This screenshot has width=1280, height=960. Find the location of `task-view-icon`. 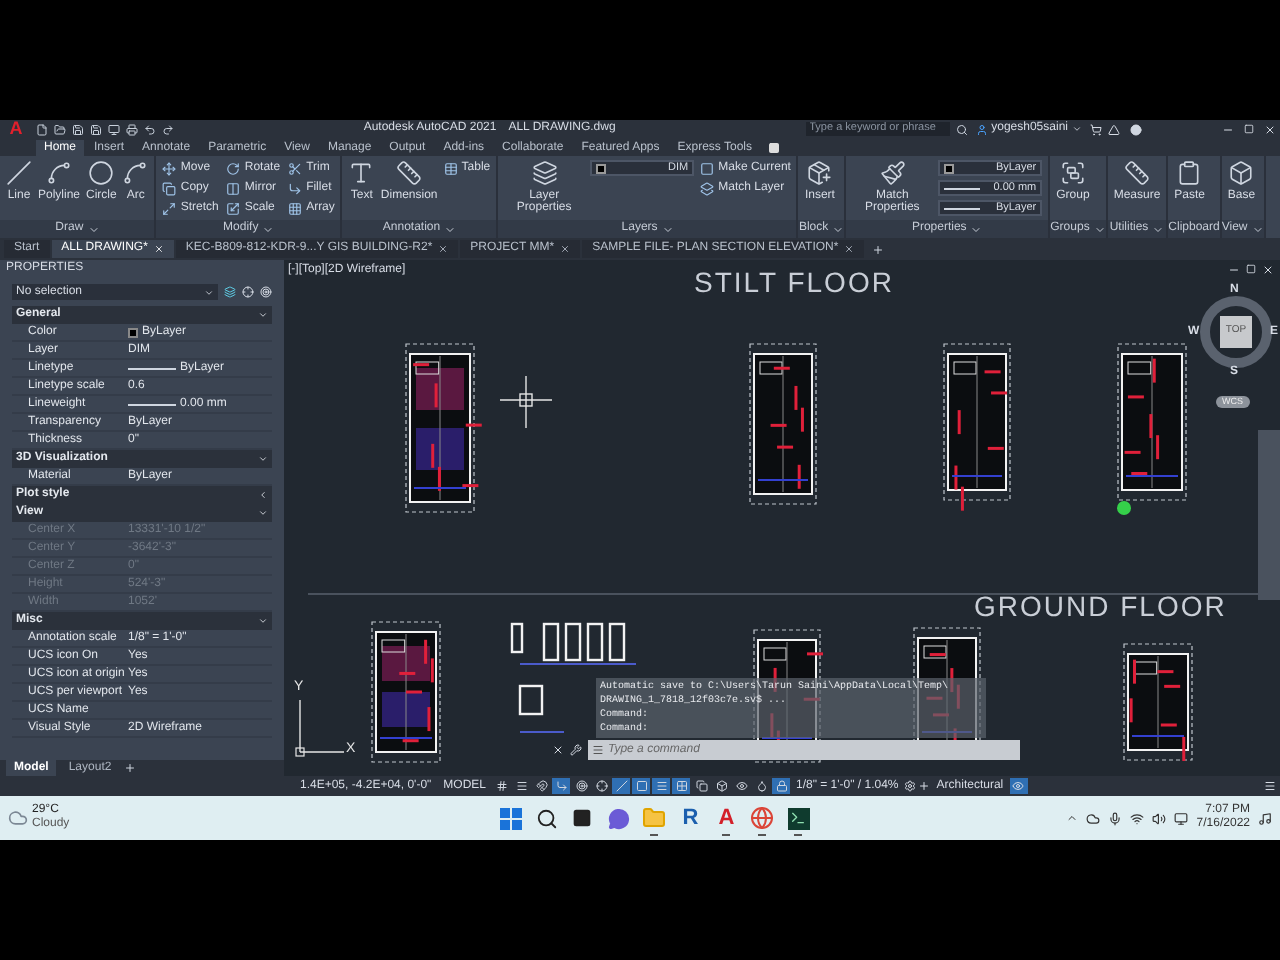

task-view-icon is located at coordinates (582, 818).